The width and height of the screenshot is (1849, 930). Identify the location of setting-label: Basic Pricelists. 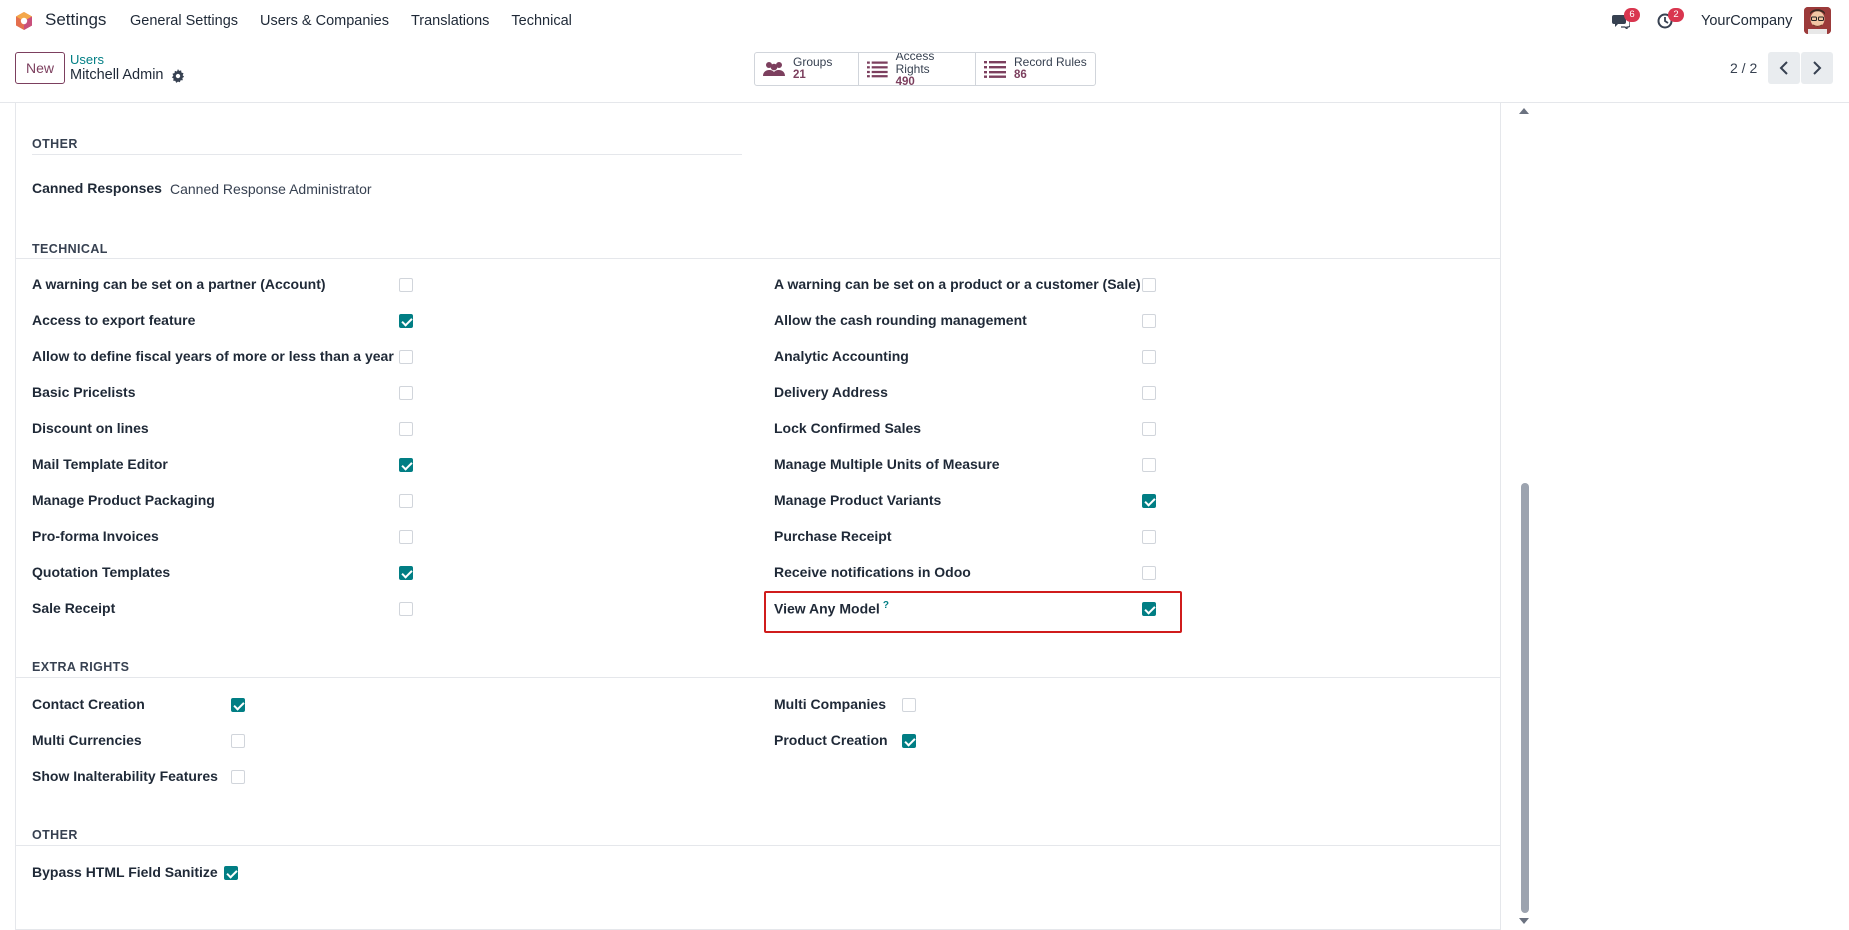
(84, 392).